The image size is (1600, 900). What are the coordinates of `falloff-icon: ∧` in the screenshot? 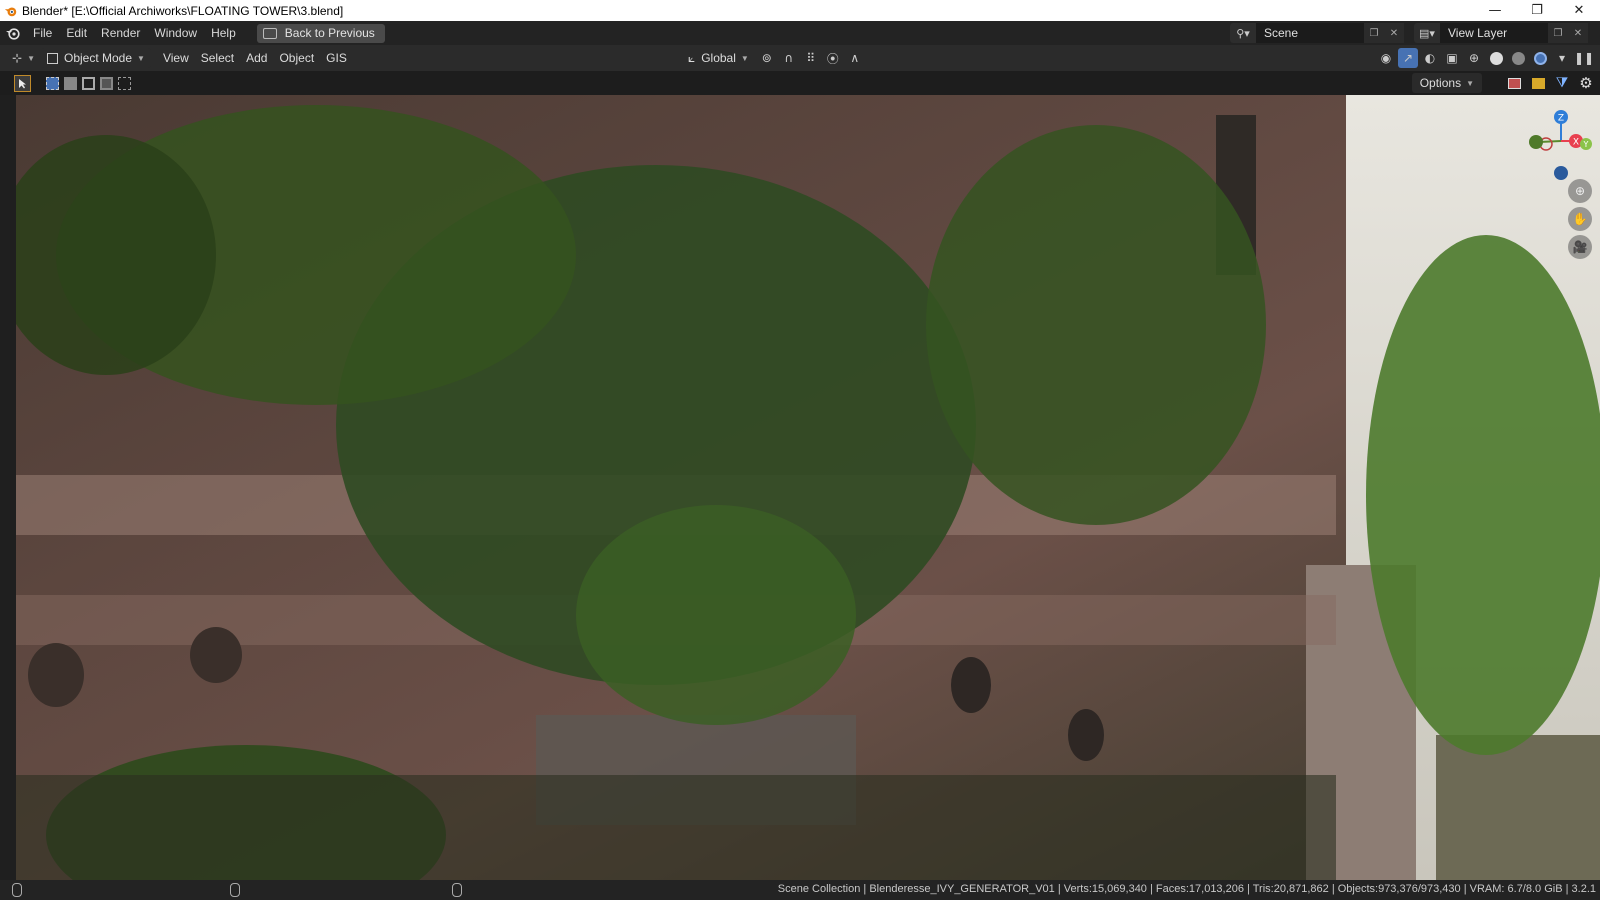 It's located at (855, 58).